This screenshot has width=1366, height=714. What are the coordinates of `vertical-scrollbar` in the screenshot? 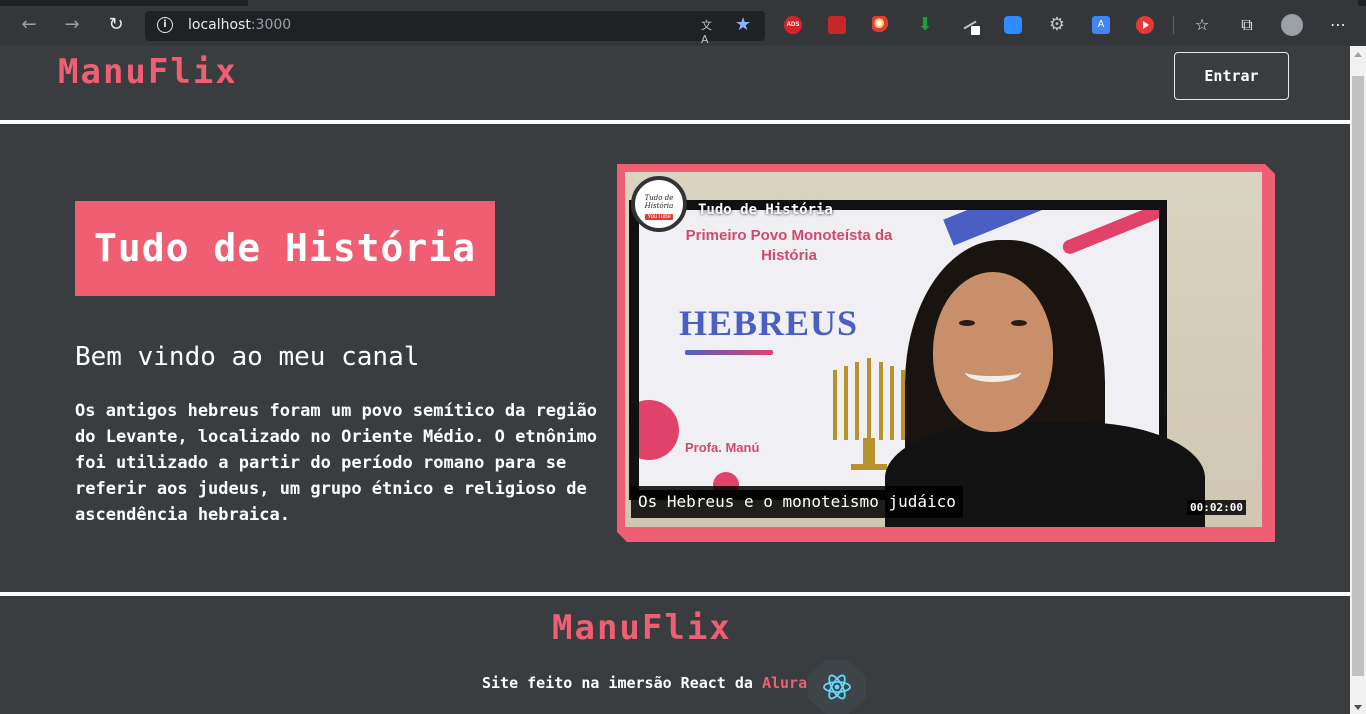 It's located at (1358, 380).